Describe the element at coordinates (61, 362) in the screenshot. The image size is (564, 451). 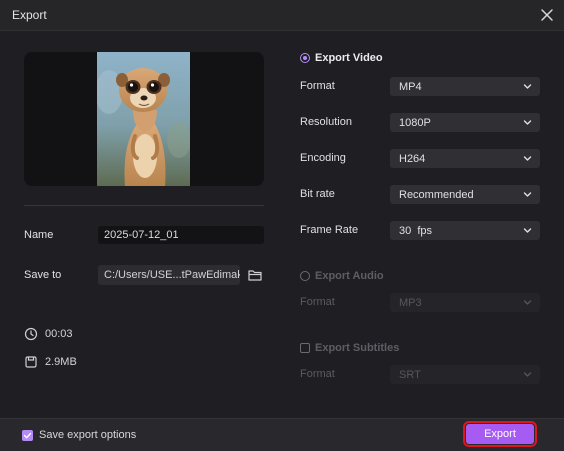
I see `file-size-value: 2.9MB` at that location.